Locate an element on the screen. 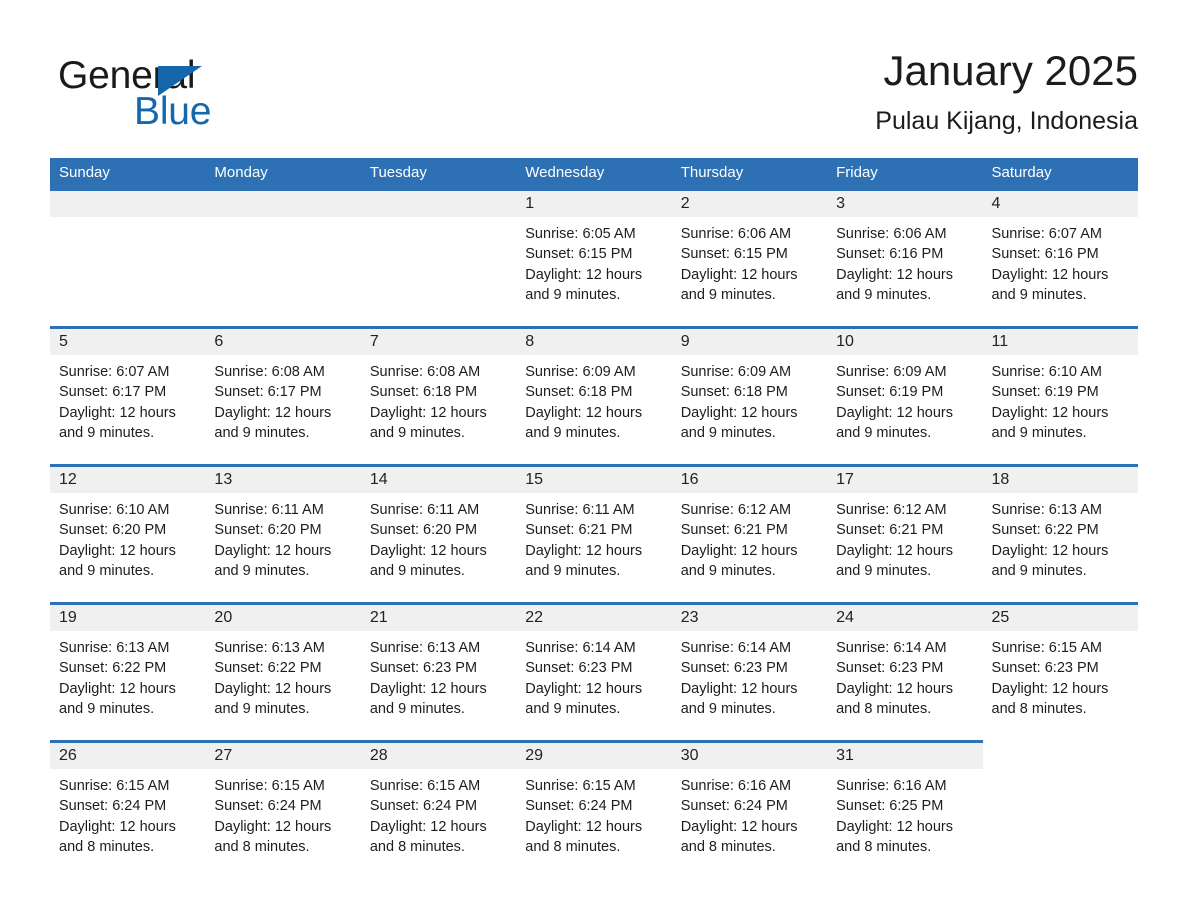 The image size is (1188, 918). sunrise-text: Sunrise: 6:08 AM is located at coordinates (269, 372).